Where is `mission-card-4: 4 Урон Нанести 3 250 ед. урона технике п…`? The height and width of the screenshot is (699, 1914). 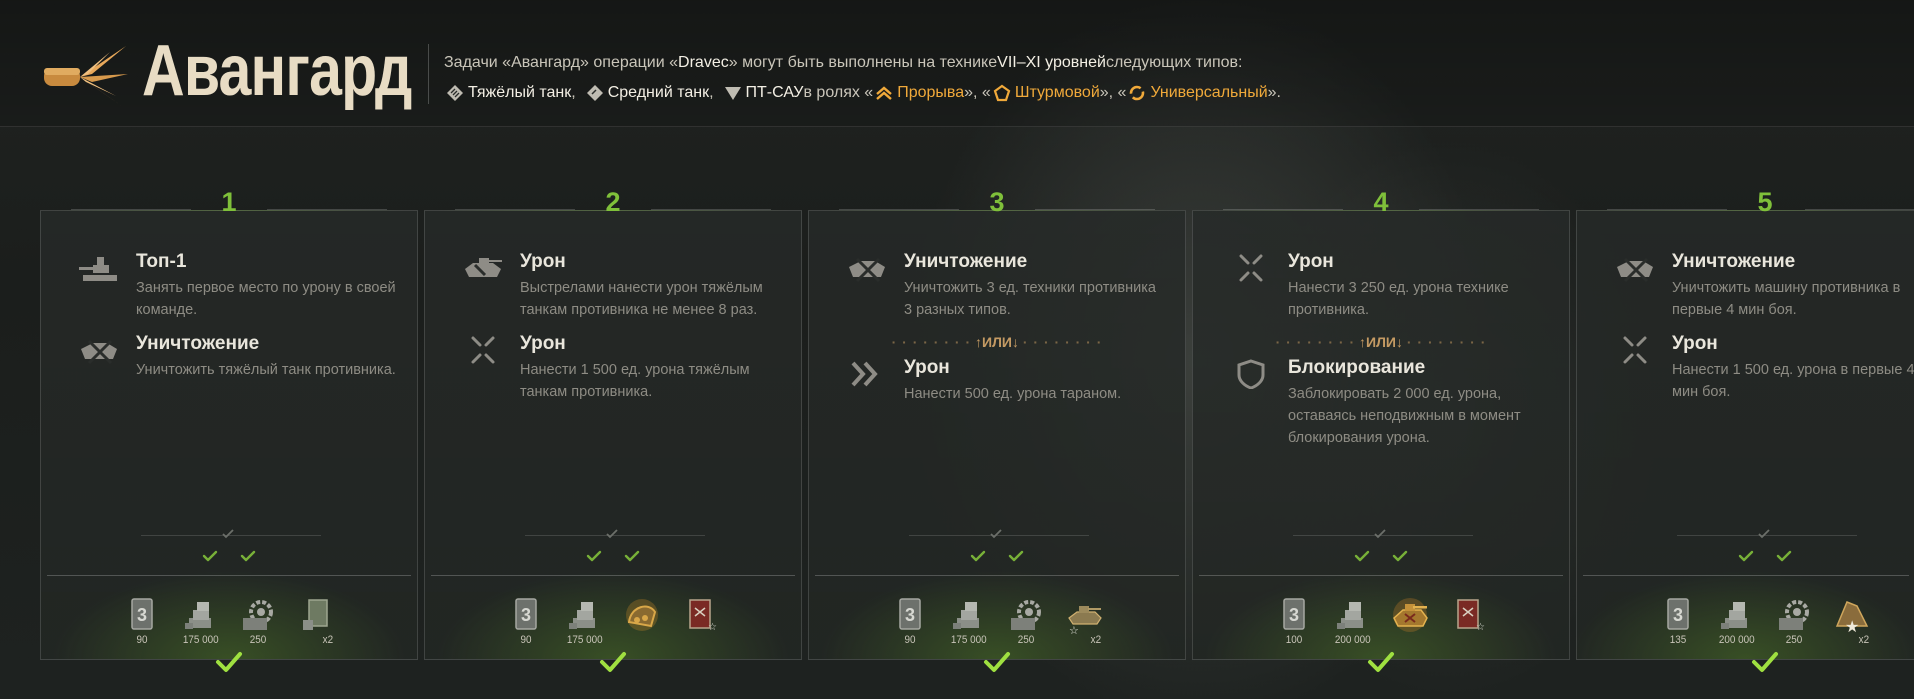 mission-card-4: 4 Урон Нанести 3 250 ед. урона технике п… is located at coordinates (1381, 423).